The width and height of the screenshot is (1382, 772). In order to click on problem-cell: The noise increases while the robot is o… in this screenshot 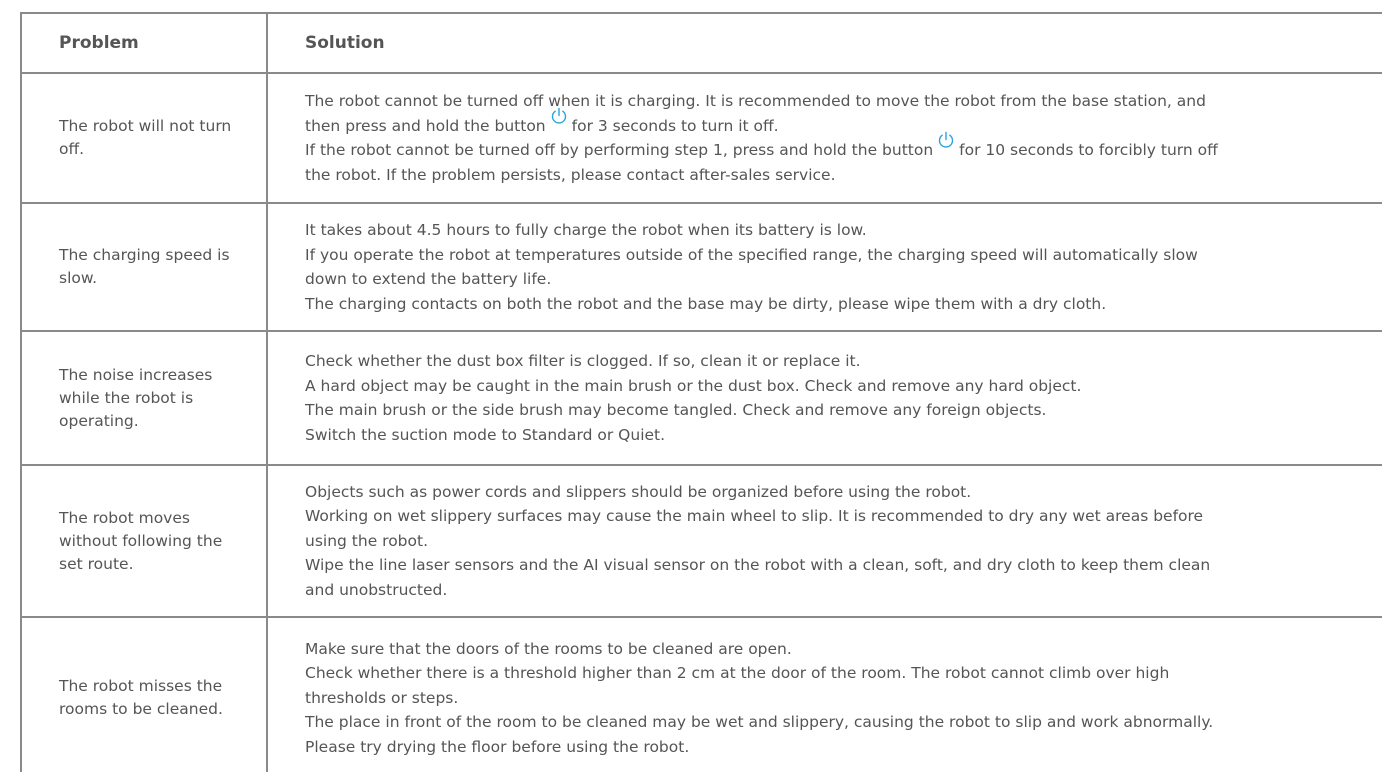, I will do `click(144, 398)`.